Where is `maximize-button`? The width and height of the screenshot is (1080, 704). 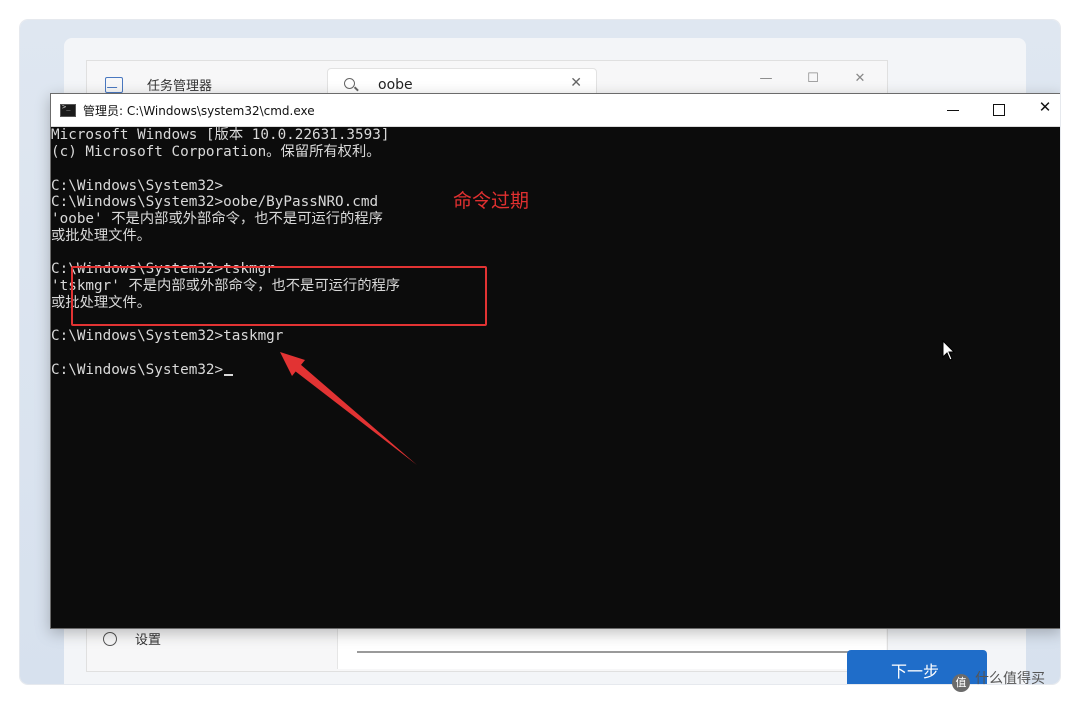 maximize-button is located at coordinates (999, 110).